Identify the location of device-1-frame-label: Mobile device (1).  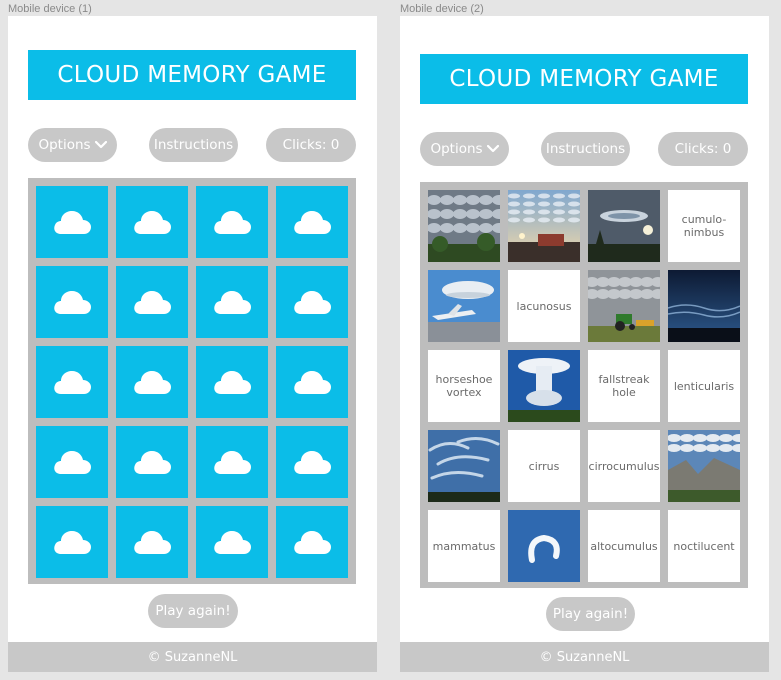
(50, 9).